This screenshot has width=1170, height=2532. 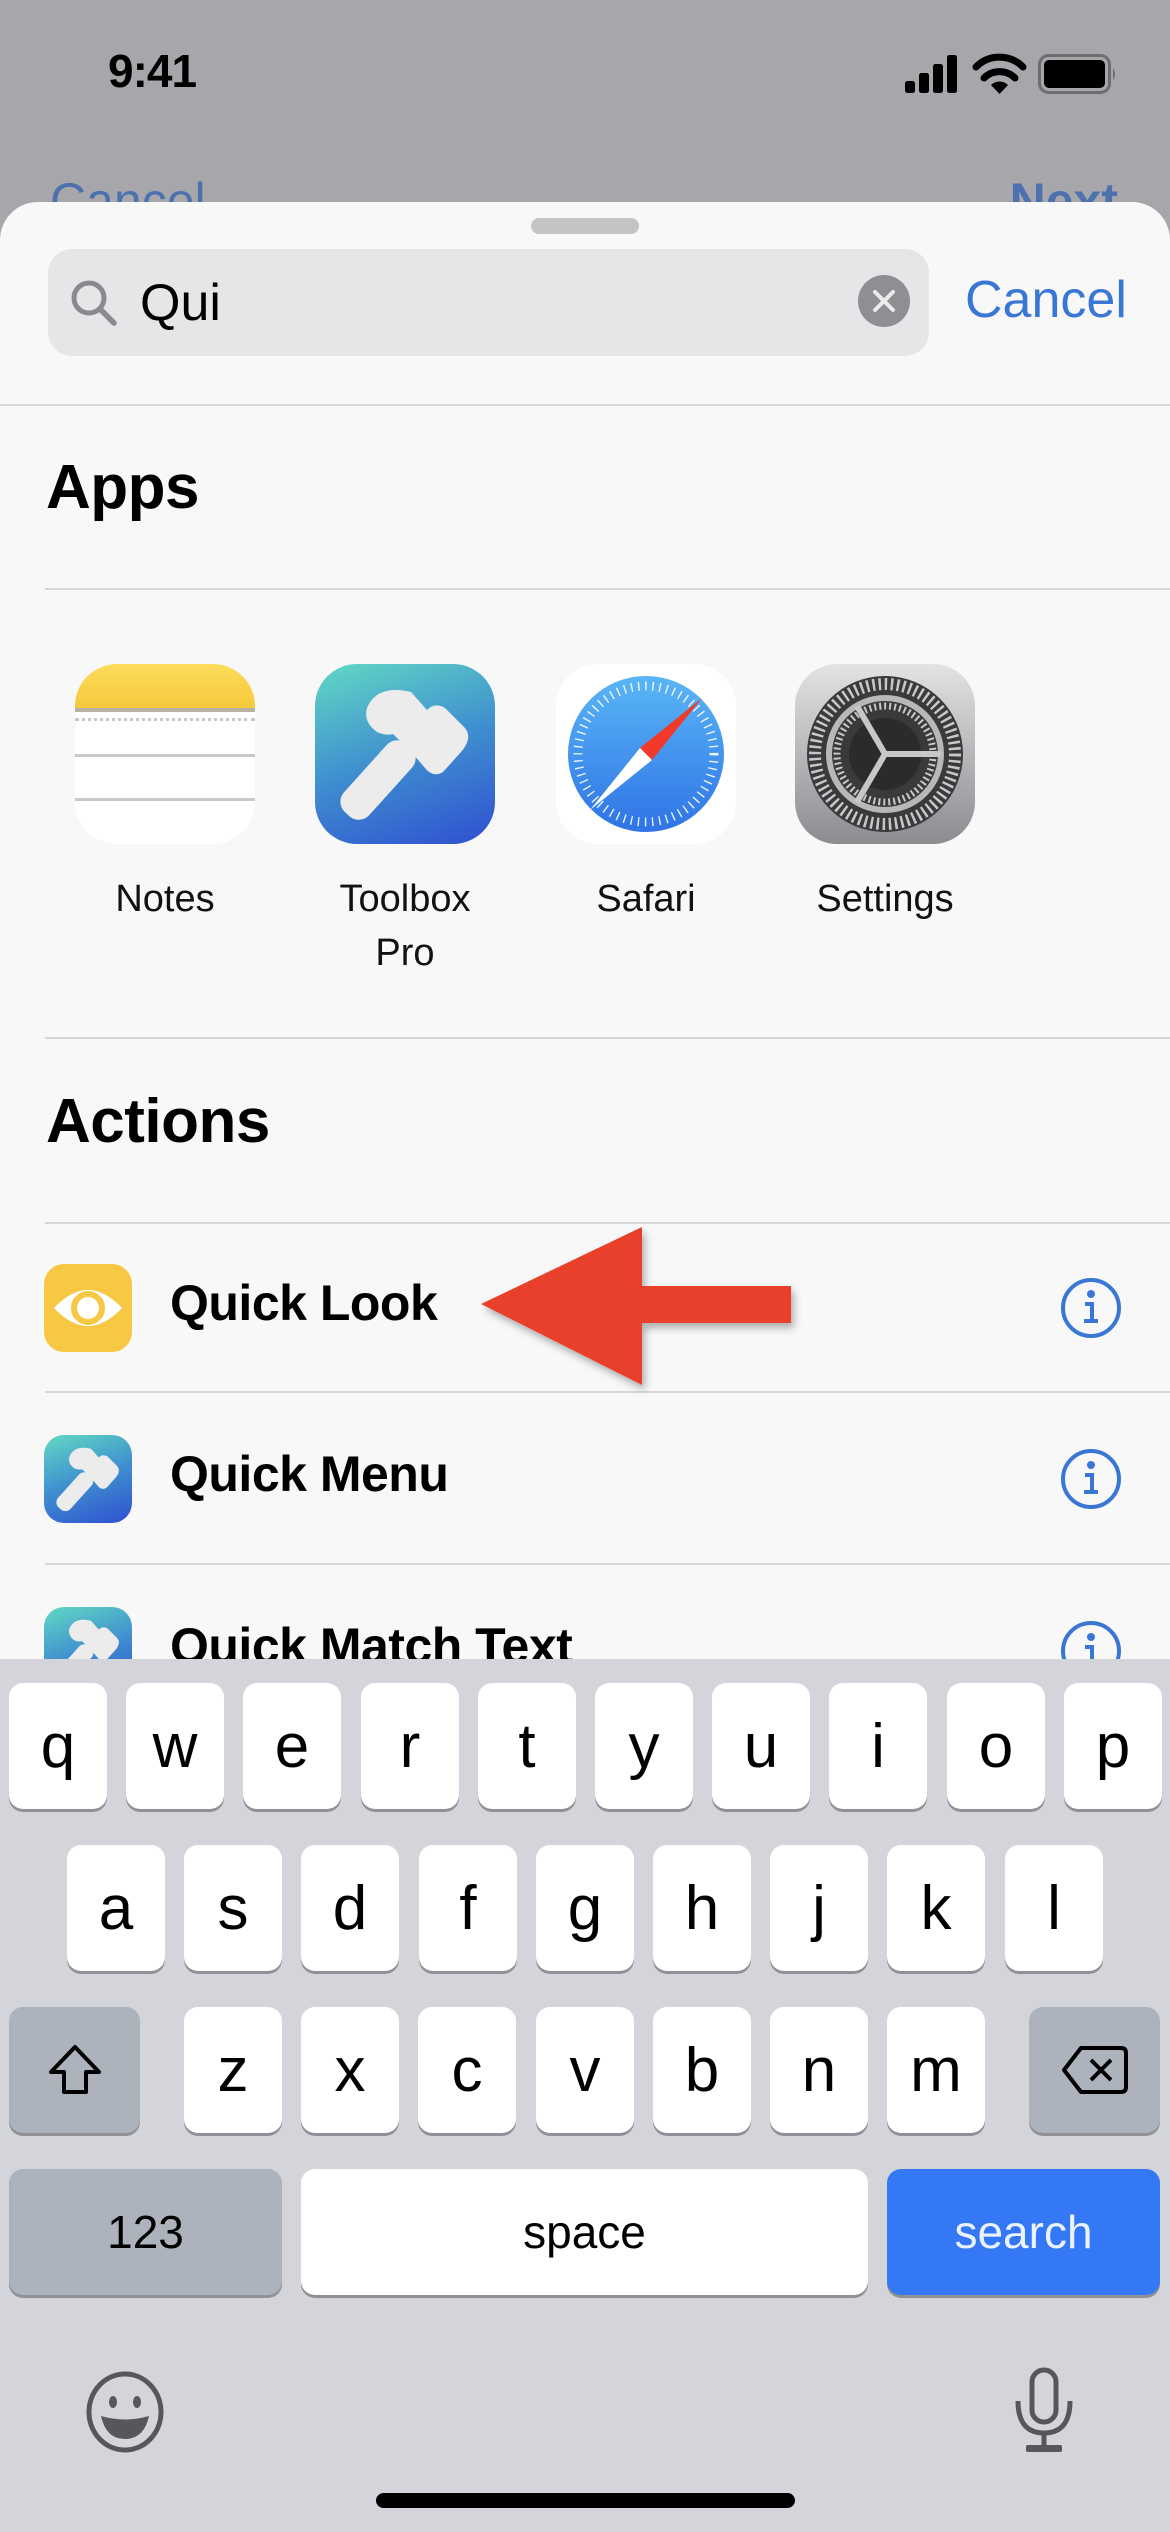 What do you see at coordinates (885, 754) in the screenshot?
I see `settings-app-icon` at bounding box center [885, 754].